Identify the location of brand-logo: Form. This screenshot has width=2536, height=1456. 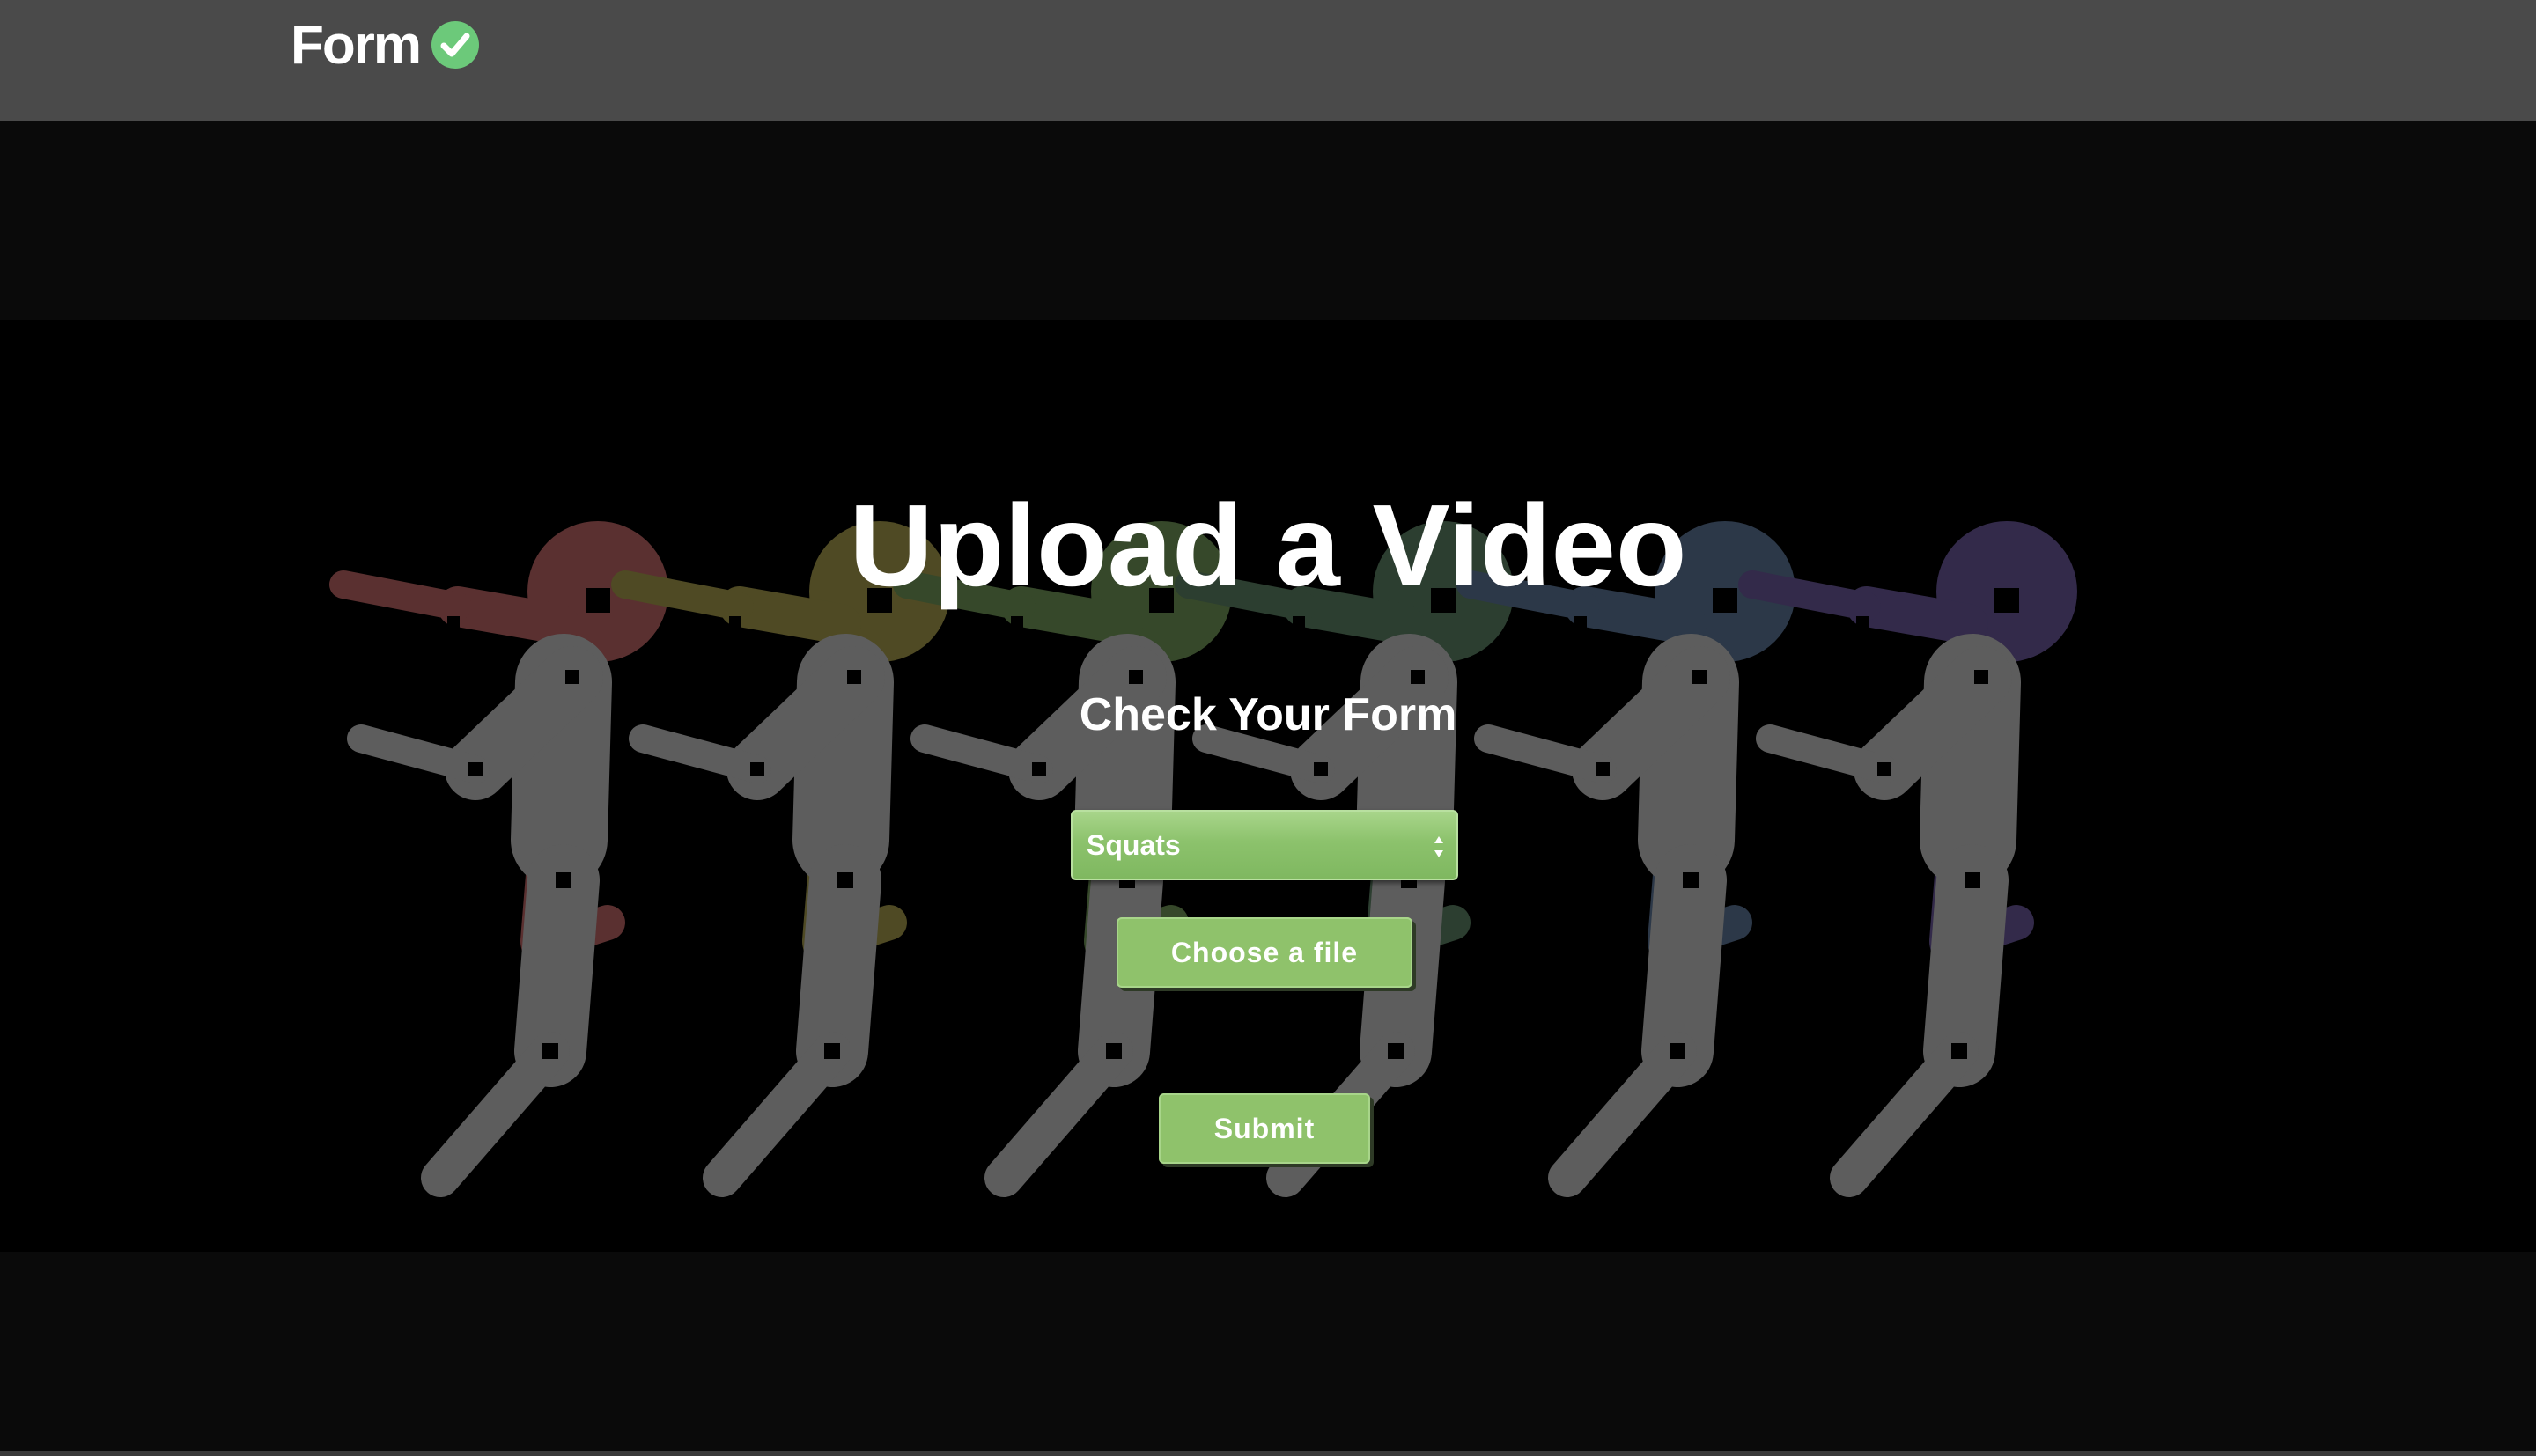
(385, 45).